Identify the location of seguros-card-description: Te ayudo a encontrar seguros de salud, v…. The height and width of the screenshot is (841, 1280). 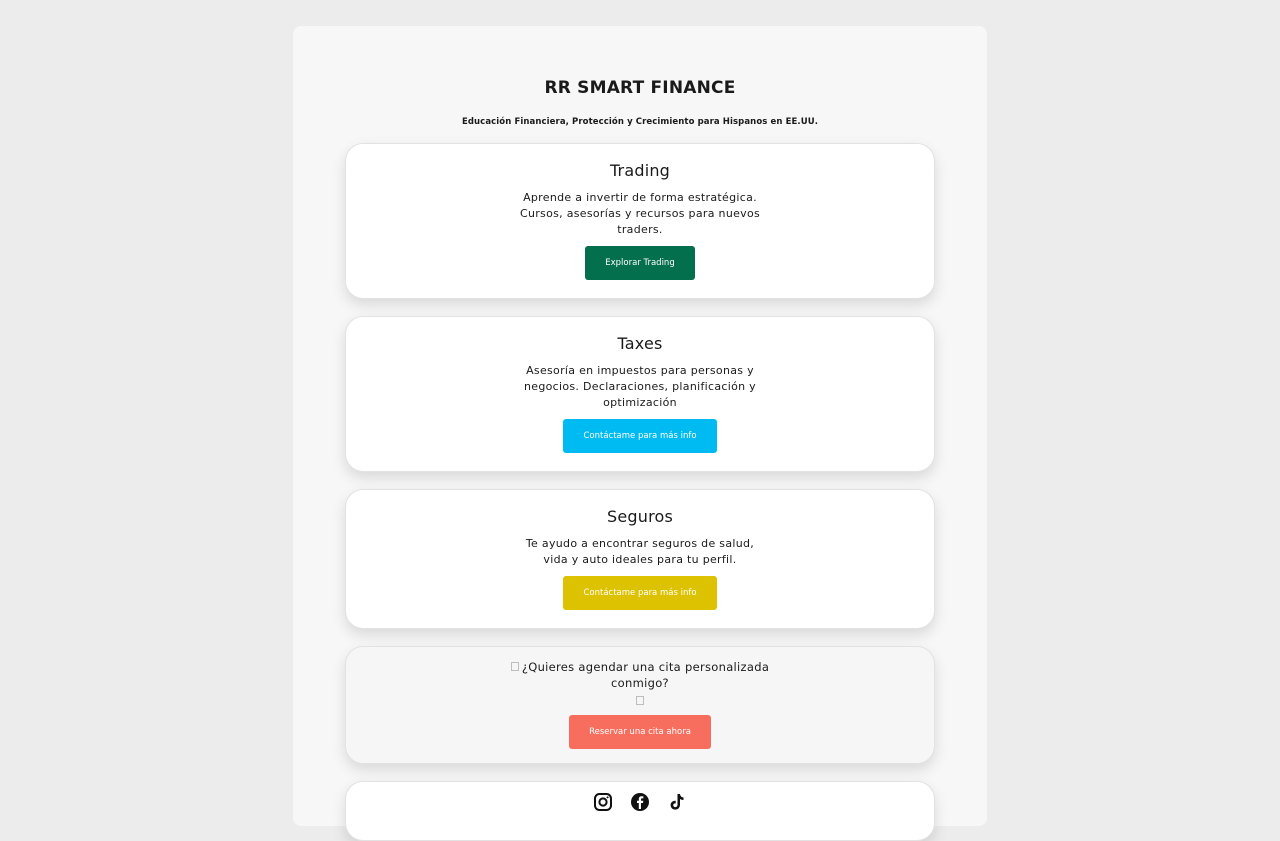
(640, 551).